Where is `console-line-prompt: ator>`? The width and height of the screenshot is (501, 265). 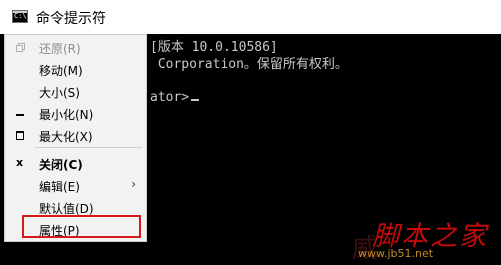 console-line-prompt: ator> is located at coordinates (175, 97).